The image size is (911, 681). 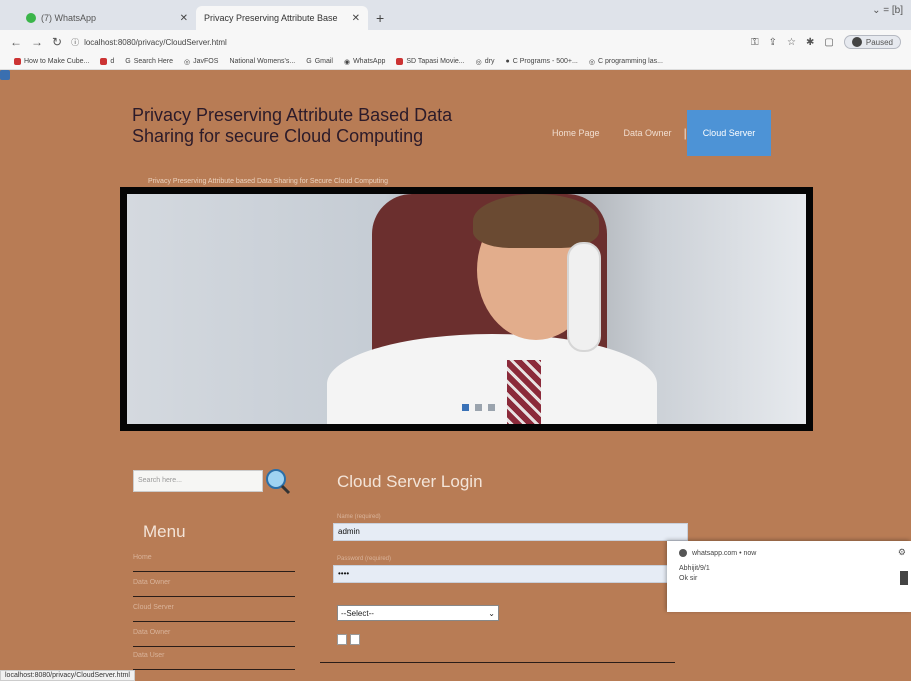 I want to click on menu-item: Home, so click(x=214, y=560).